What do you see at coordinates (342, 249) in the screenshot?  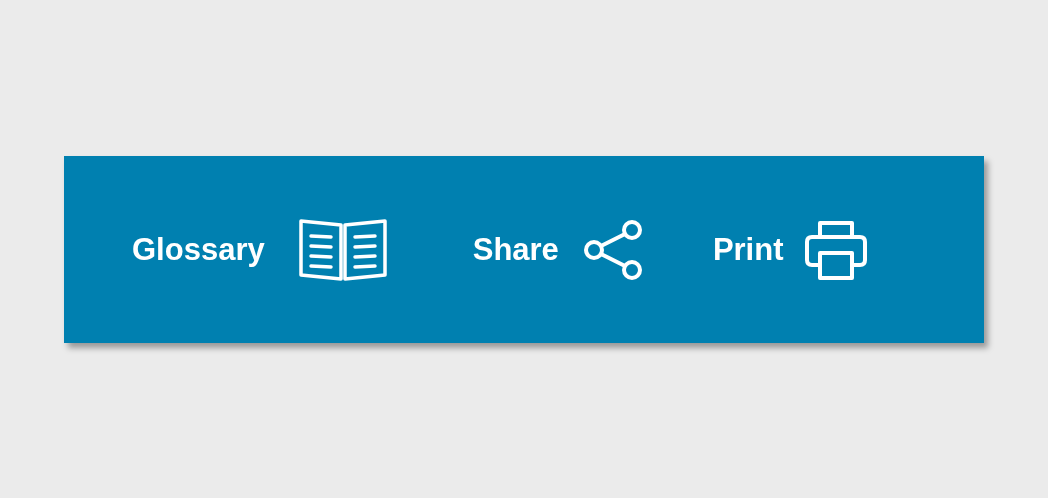 I see `book-icon` at bounding box center [342, 249].